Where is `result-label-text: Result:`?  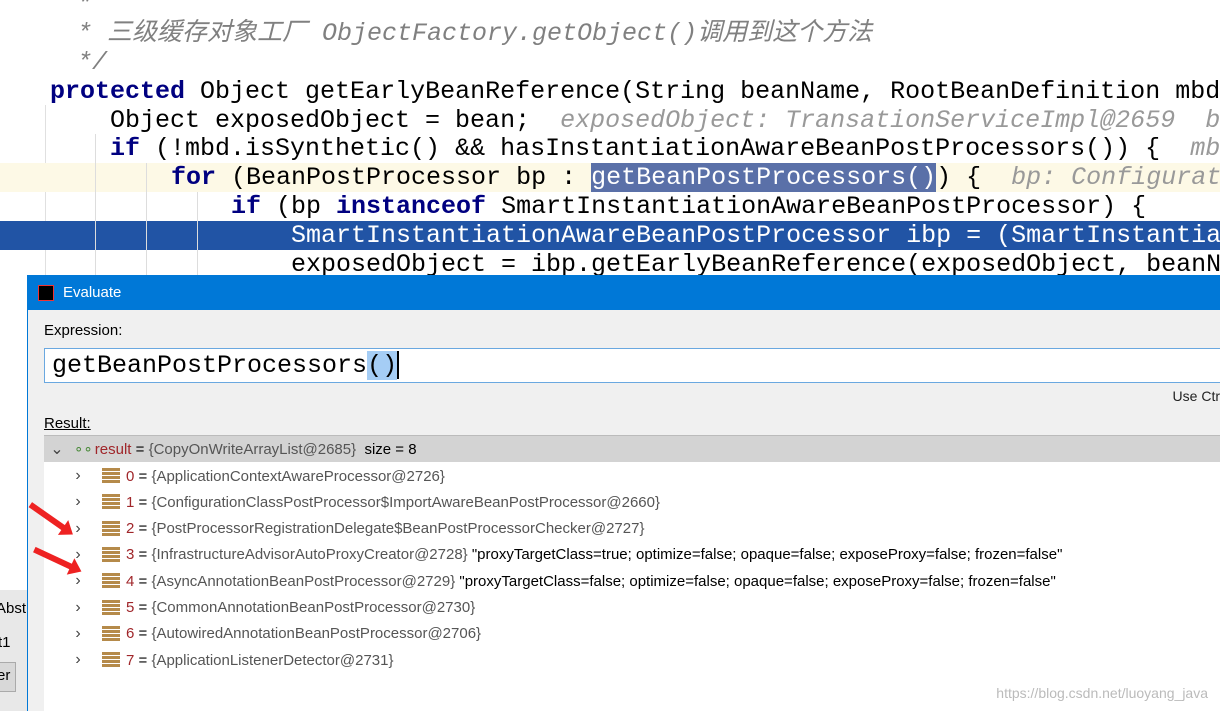 result-label-text: Result: is located at coordinates (67, 423).